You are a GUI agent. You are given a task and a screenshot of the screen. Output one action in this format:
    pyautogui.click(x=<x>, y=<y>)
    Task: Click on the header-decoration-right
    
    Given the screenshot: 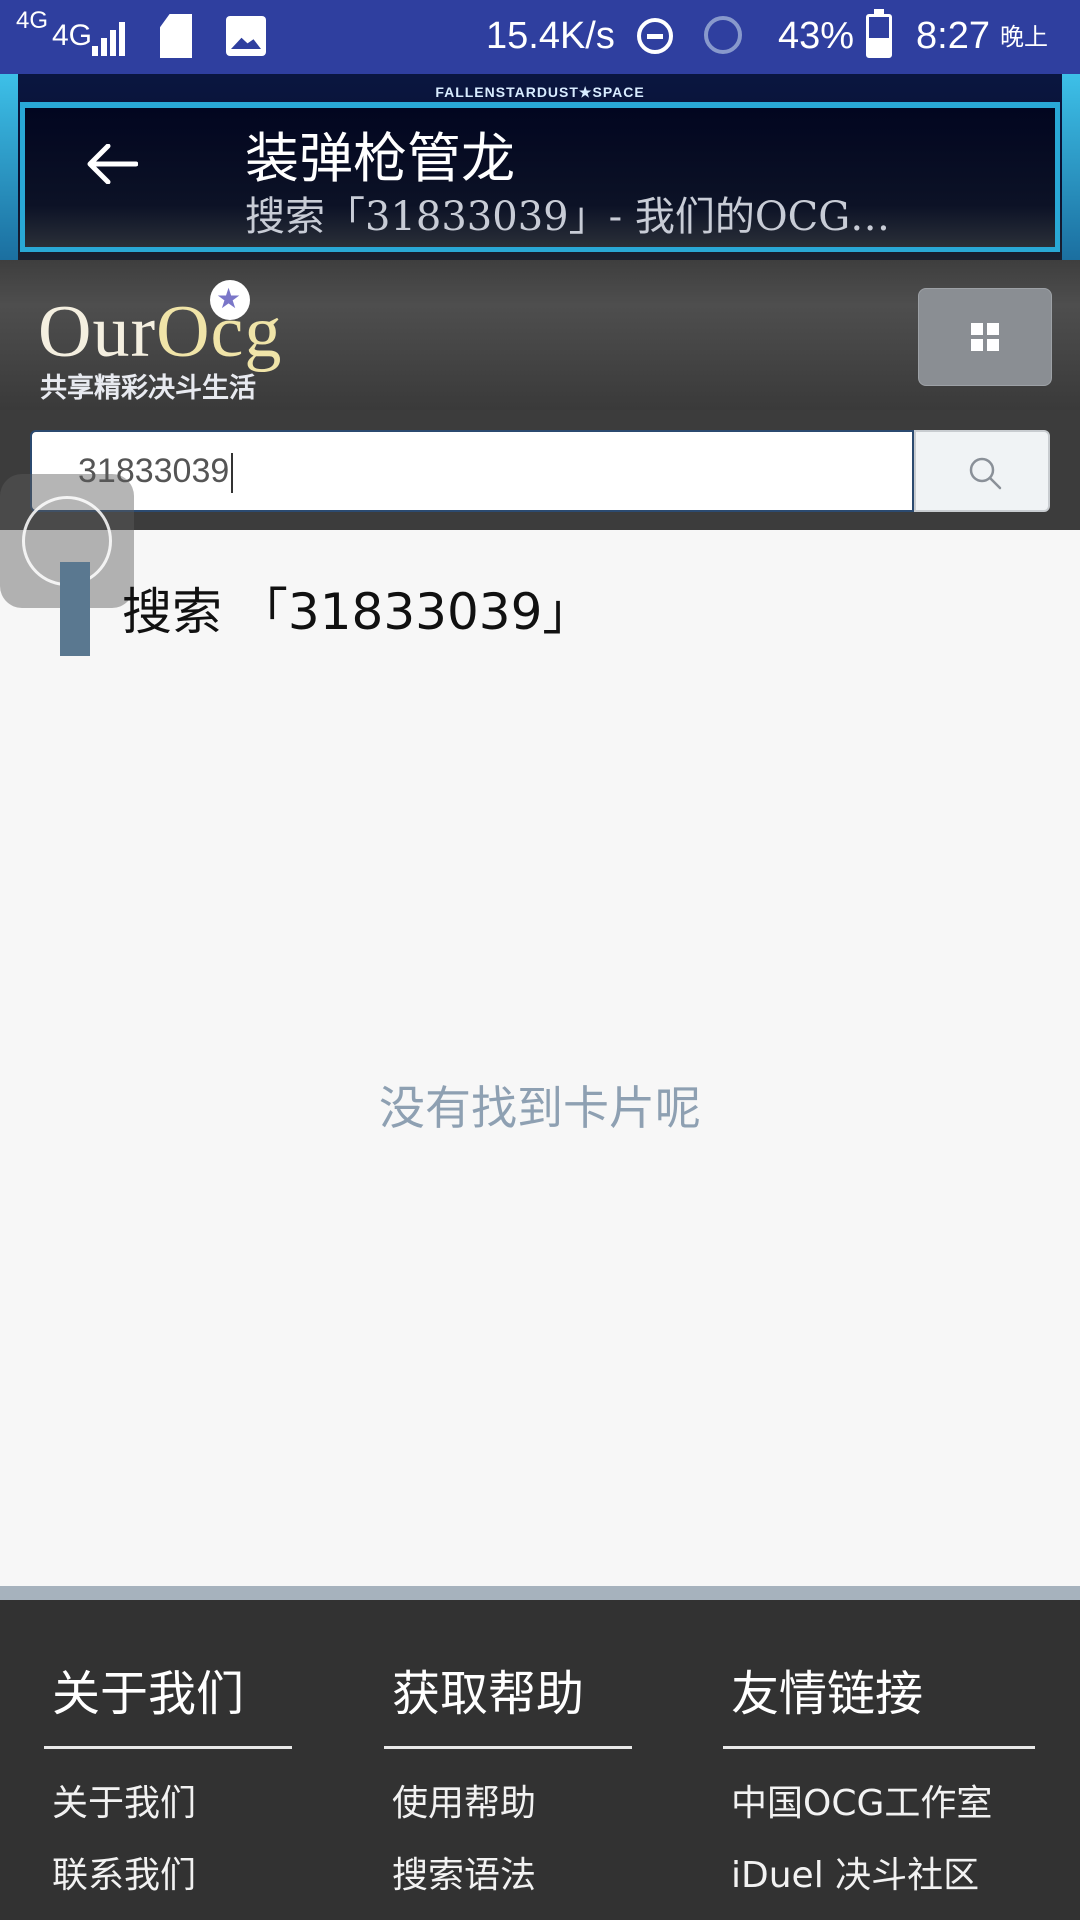 What is the action you would take?
    pyautogui.click(x=1071, y=167)
    